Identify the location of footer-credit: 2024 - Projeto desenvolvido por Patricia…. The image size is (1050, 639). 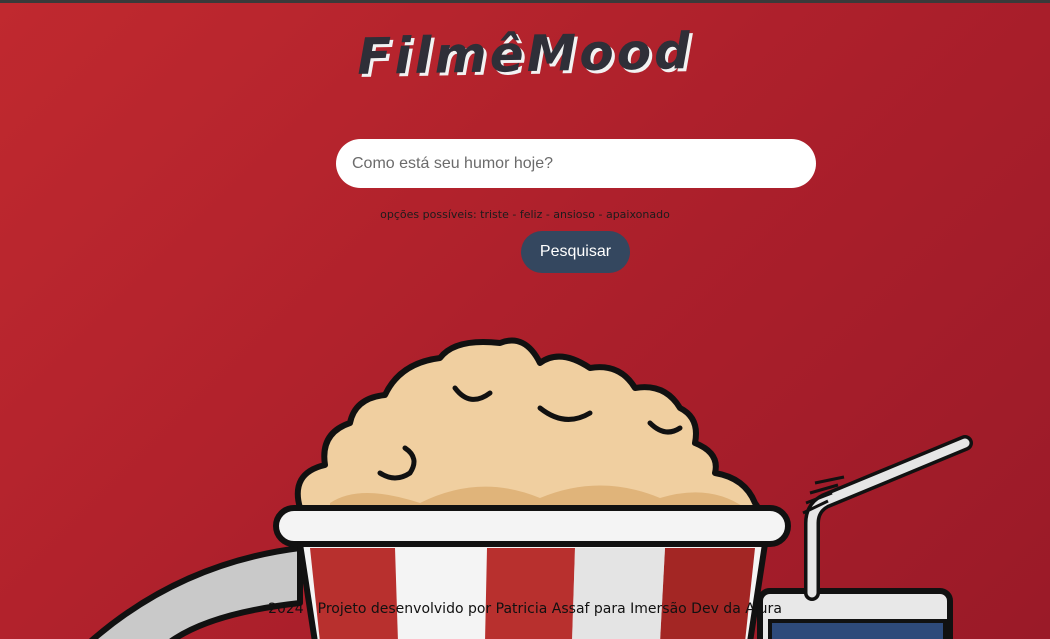
(525, 609).